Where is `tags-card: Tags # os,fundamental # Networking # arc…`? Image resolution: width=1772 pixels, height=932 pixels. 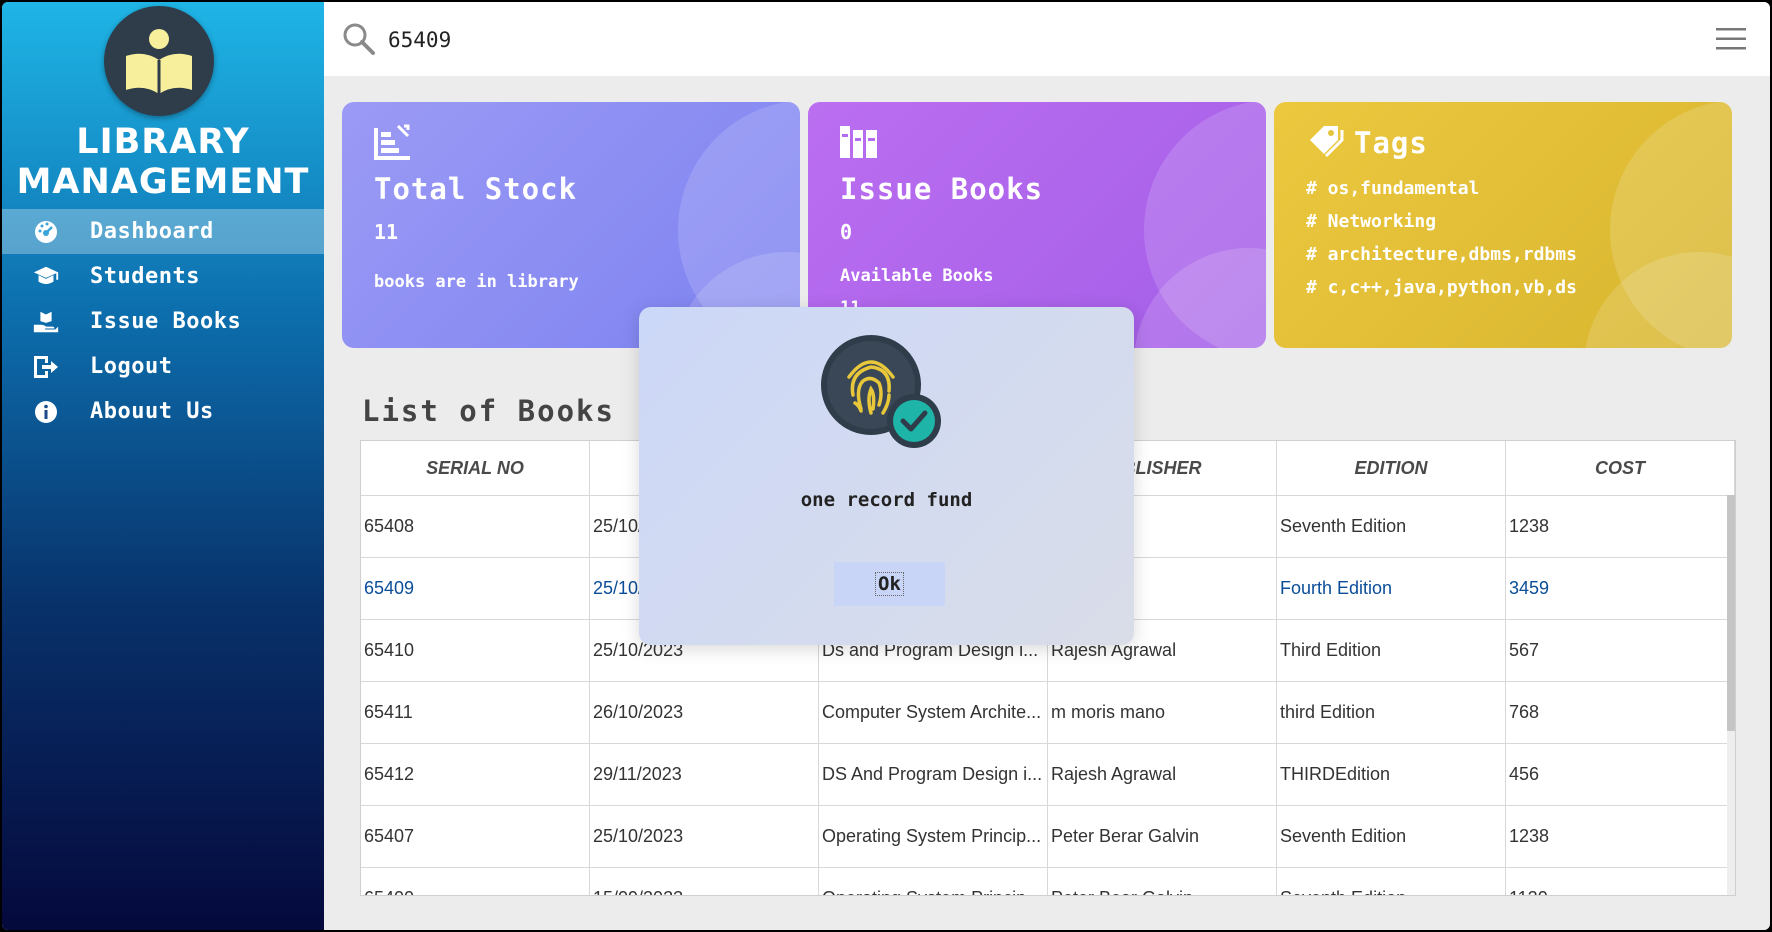 tags-card: Tags # os,fundamental # Networking # arc… is located at coordinates (1503, 225).